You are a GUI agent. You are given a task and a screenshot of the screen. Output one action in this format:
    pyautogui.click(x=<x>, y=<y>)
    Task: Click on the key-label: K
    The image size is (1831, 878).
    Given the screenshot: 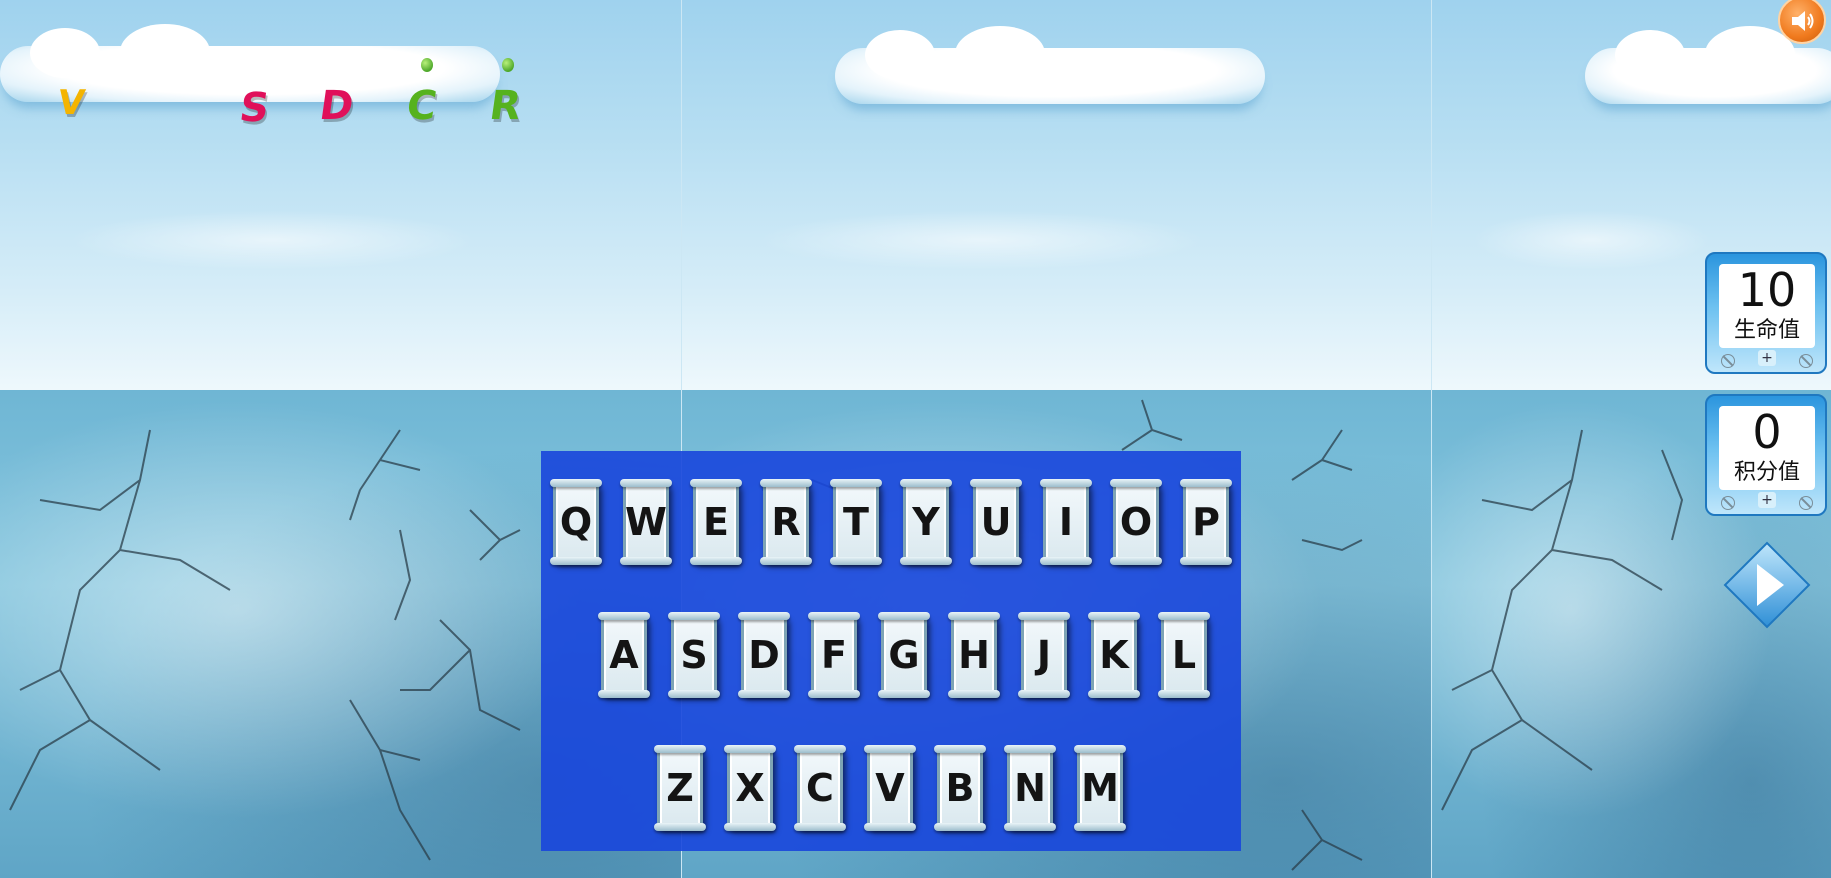 What is the action you would take?
    pyautogui.click(x=1114, y=655)
    